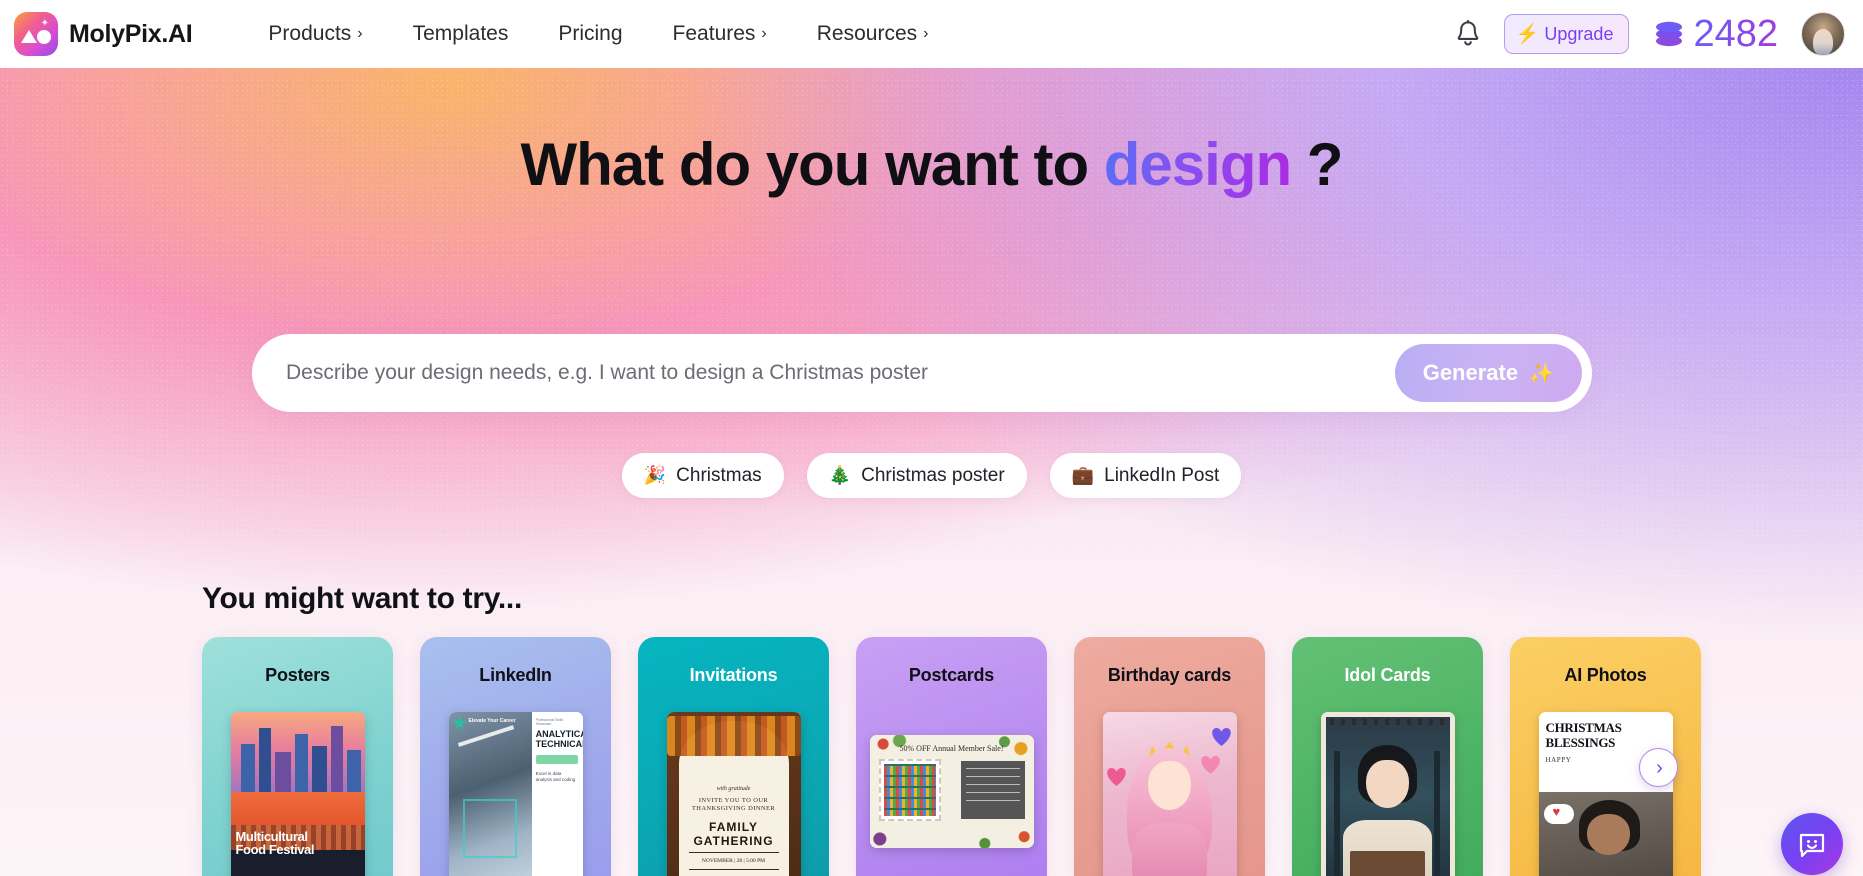 The height and width of the screenshot is (876, 1863). I want to click on category-card-idol-cards: Idol Cards, so click(1387, 756).